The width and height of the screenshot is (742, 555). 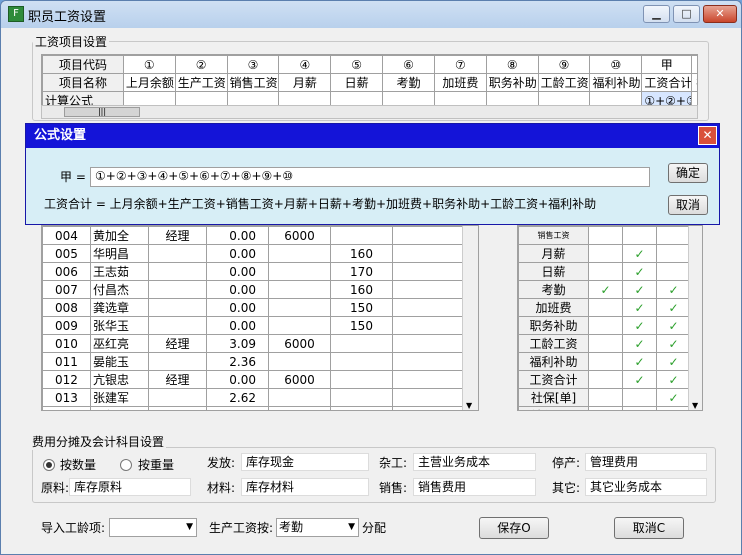 What do you see at coordinates (66, 307) in the screenshot?
I see `employee-id-cell: 008` at bounding box center [66, 307].